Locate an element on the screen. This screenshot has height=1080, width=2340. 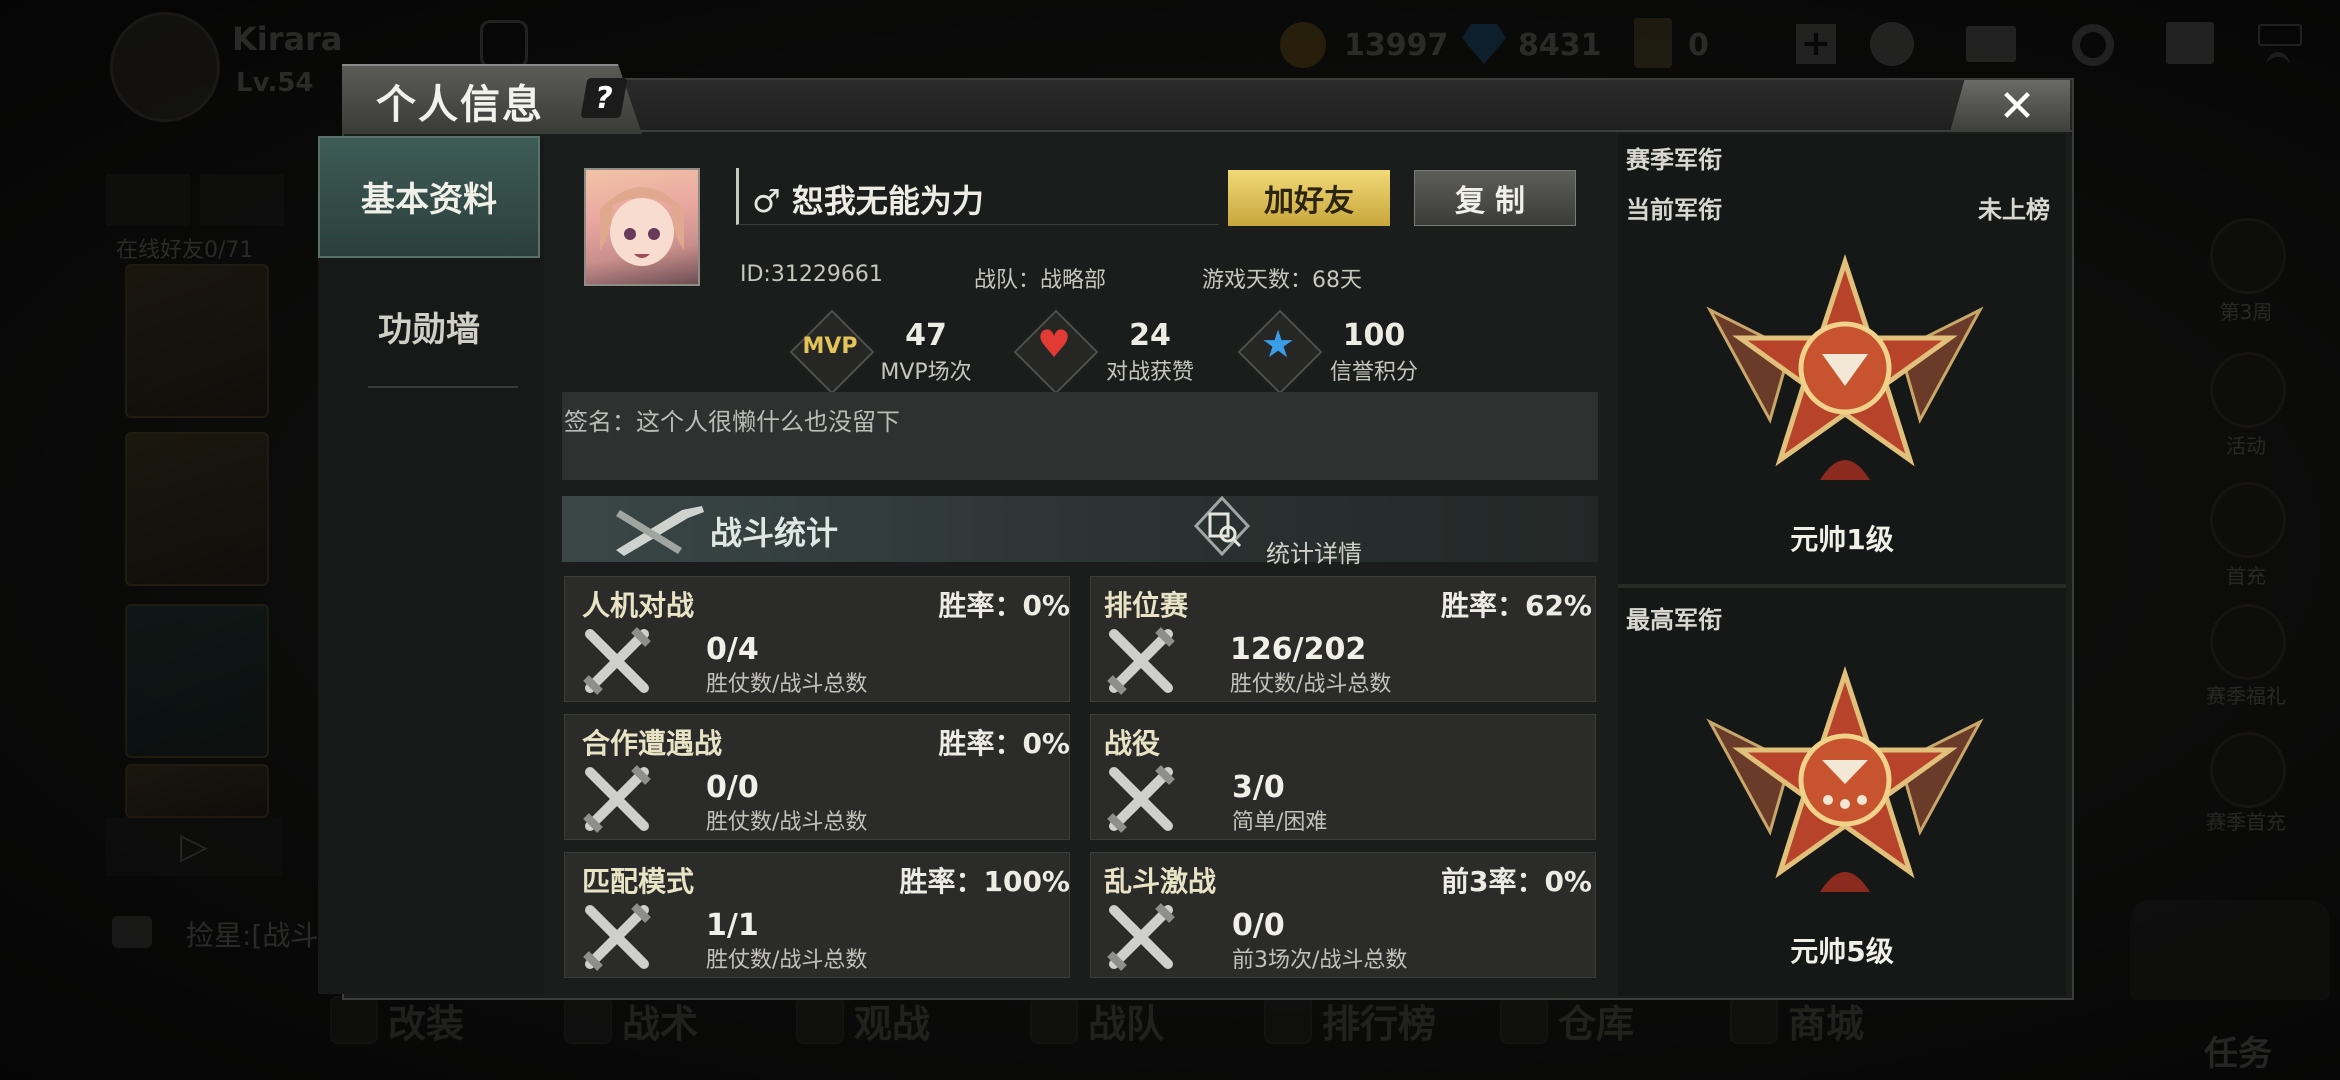
avatar-portrait is located at coordinates (642, 226).